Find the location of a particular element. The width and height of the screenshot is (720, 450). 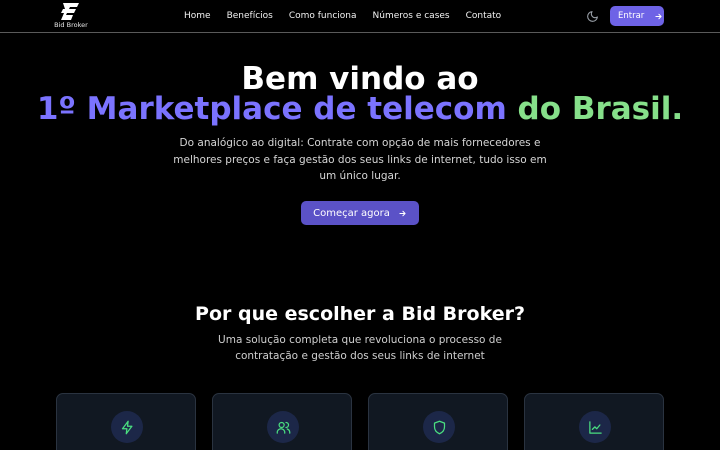

hero-title-end: do Brasil. is located at coordinates (595, 109).